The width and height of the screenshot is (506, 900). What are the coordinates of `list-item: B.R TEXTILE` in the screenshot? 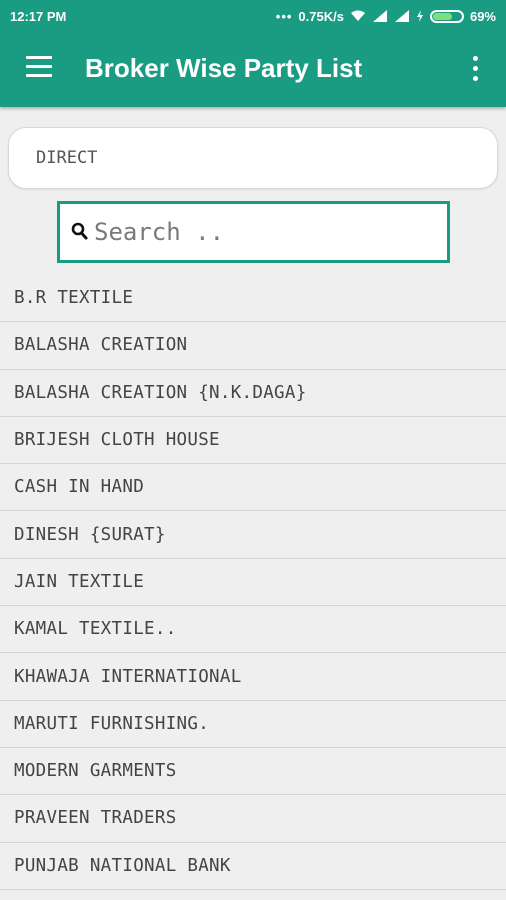 It's located at (253, 299).